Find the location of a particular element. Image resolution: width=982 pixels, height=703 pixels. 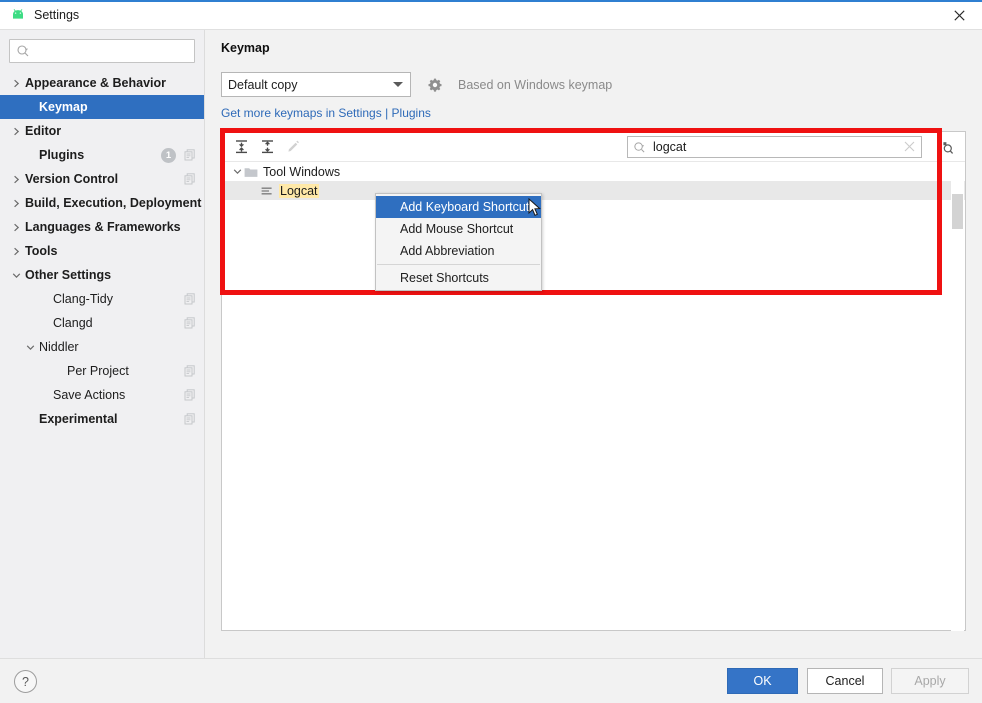

sidebar-item-niddler: Niddler is located at coordinates (102, 347).